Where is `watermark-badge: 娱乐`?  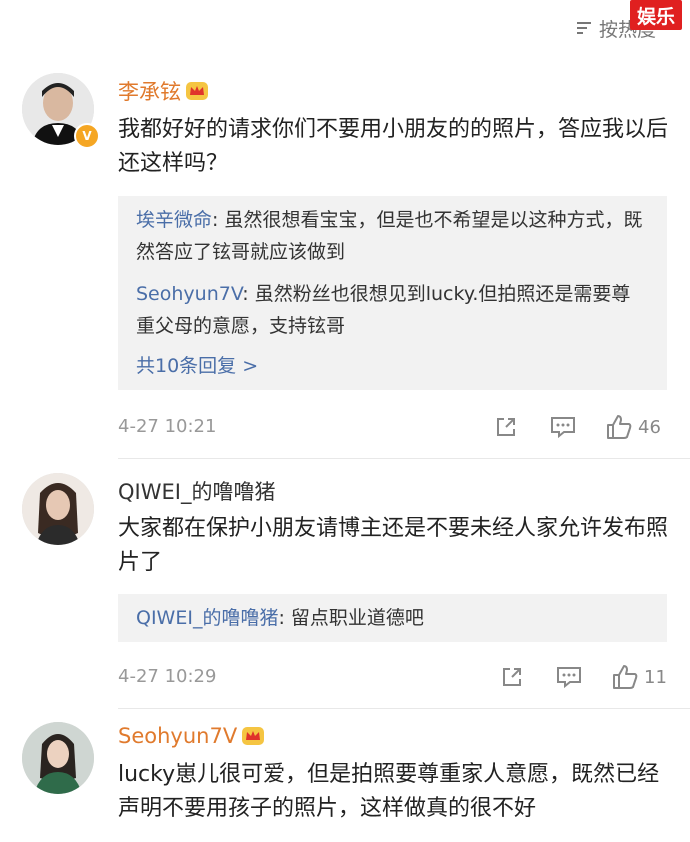
watermark-badge: 娱乐 is located at coordinates (656, 15).